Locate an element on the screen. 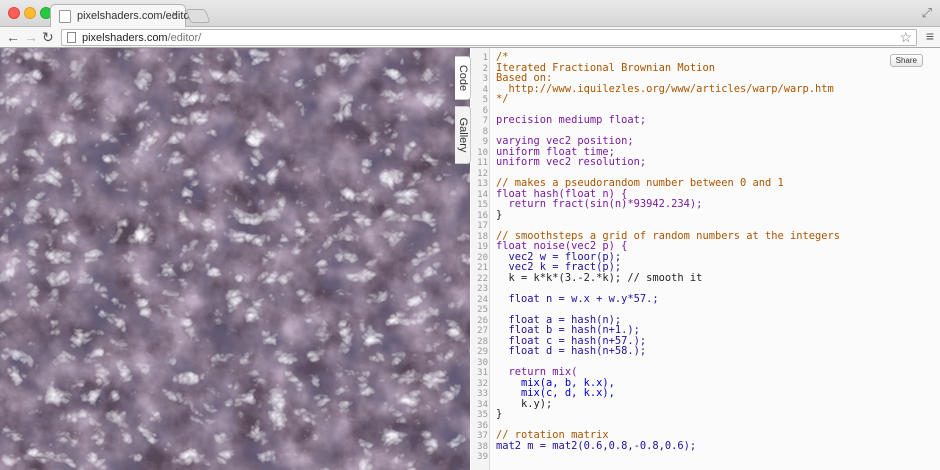  code-line: 23 is located at coordinates (705, 288).